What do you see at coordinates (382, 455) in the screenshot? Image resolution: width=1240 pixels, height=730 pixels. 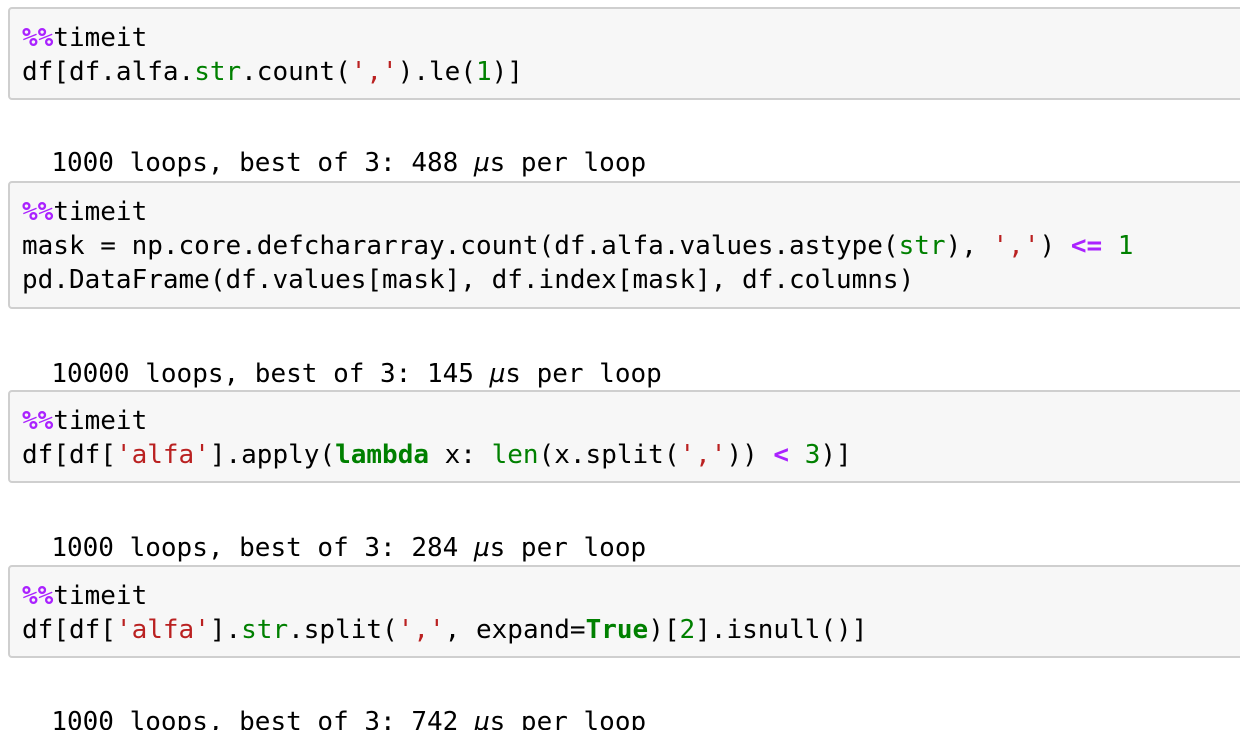 I see `keyword-token: lambda` at bounding box center [382, 455].